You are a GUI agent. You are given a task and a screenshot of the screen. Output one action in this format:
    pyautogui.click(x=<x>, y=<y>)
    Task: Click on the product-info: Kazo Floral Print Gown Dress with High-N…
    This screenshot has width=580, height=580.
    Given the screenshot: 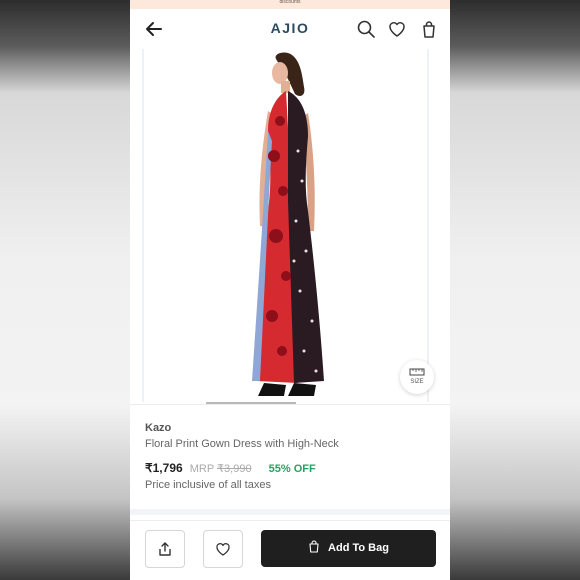 What is the action you would take?
    pyautogui.click(x=290, y=459)
    